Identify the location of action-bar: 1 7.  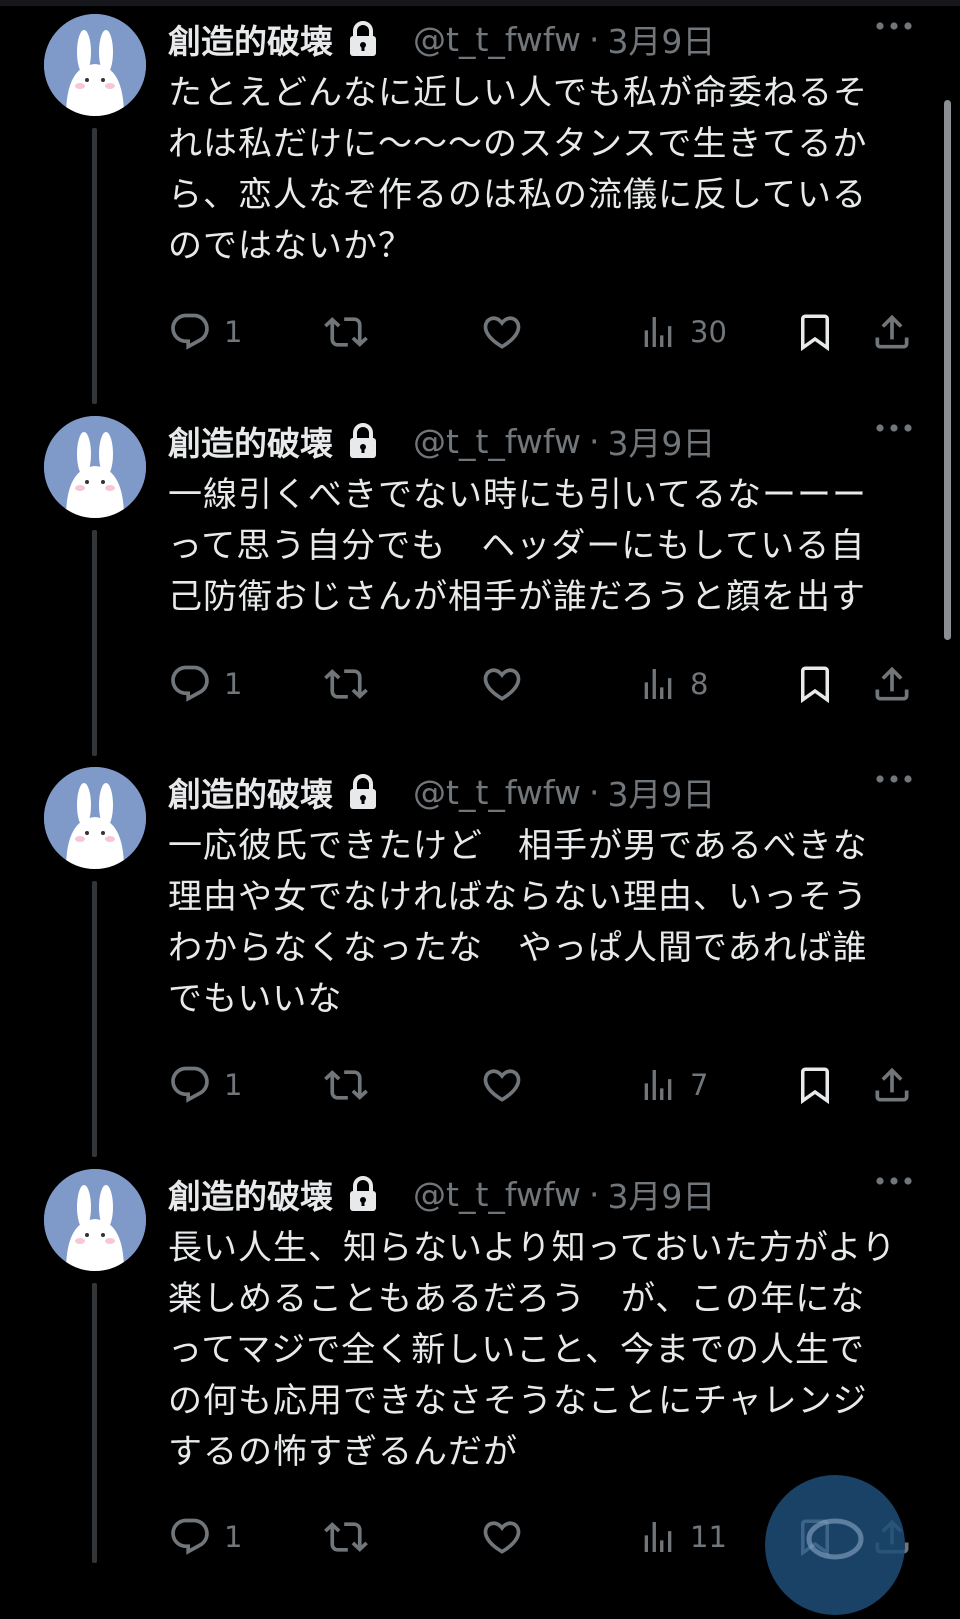
(548, 1085).